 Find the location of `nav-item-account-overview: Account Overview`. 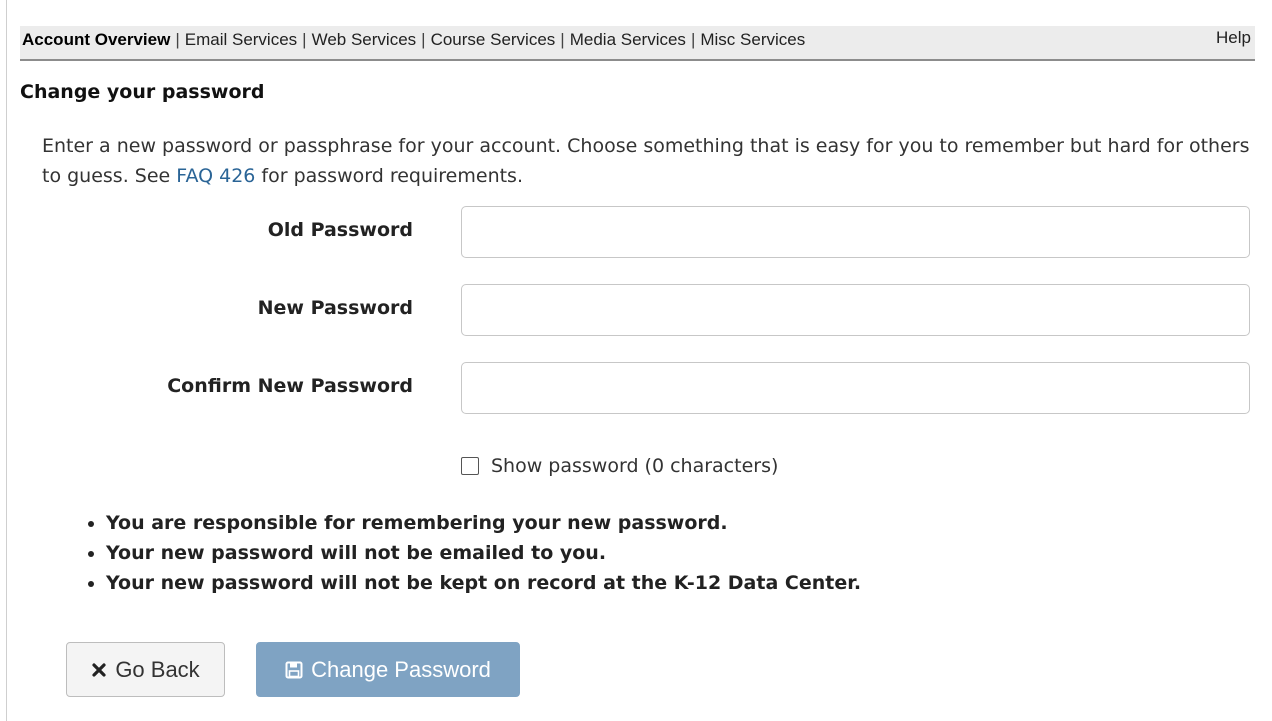

nav-item-account-overview: Account Overview is located at coordinates (96, 39).